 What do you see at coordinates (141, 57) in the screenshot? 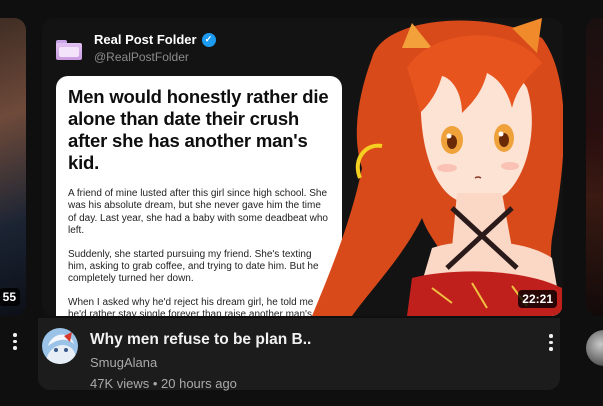
I see `tweet-account-handle: @RealPostFolder` at bounding box center [141, 57].